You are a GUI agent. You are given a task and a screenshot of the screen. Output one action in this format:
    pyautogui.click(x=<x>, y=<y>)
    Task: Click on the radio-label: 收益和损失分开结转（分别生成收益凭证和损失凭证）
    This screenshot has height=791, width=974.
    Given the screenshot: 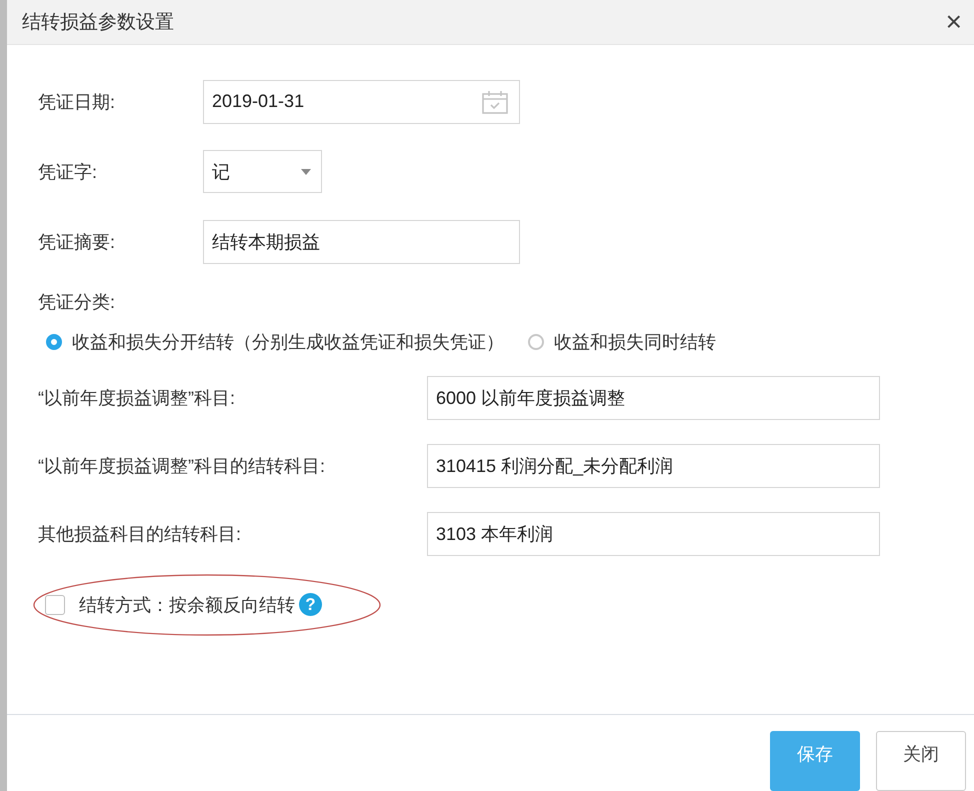 What is the action you would take?
    pyautogui.click(x=288, y=342)
    